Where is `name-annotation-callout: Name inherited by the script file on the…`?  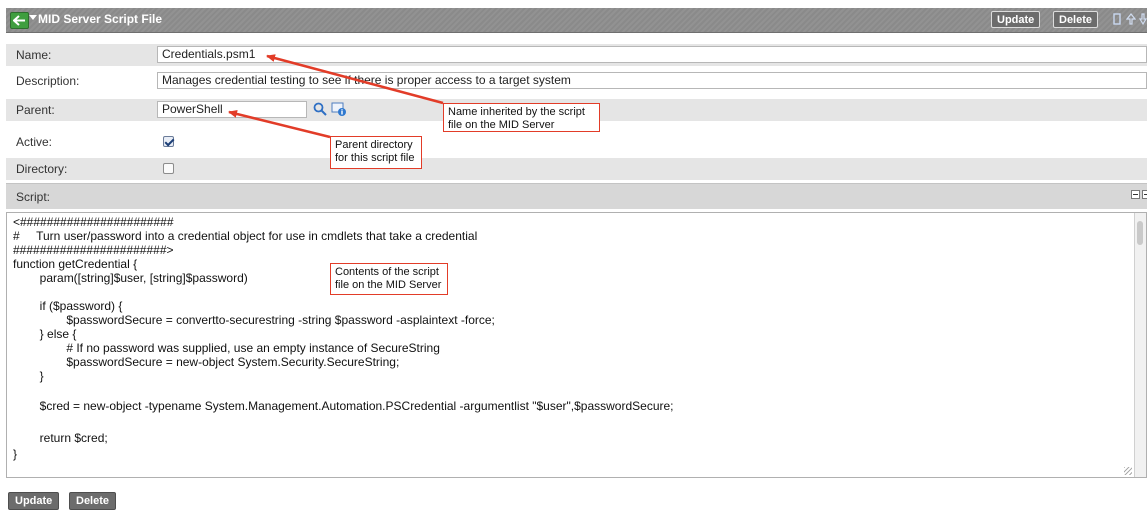
name-annotation-callout: Name inherited by the script file on the… is located at coordinates (521, 117).